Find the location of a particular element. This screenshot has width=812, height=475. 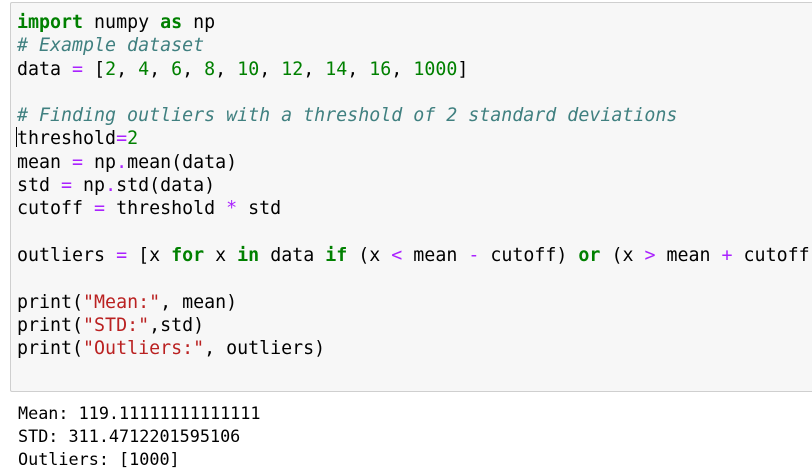

output-line: Mean: 119.11111111111111 is located at coordinates (139, 413).